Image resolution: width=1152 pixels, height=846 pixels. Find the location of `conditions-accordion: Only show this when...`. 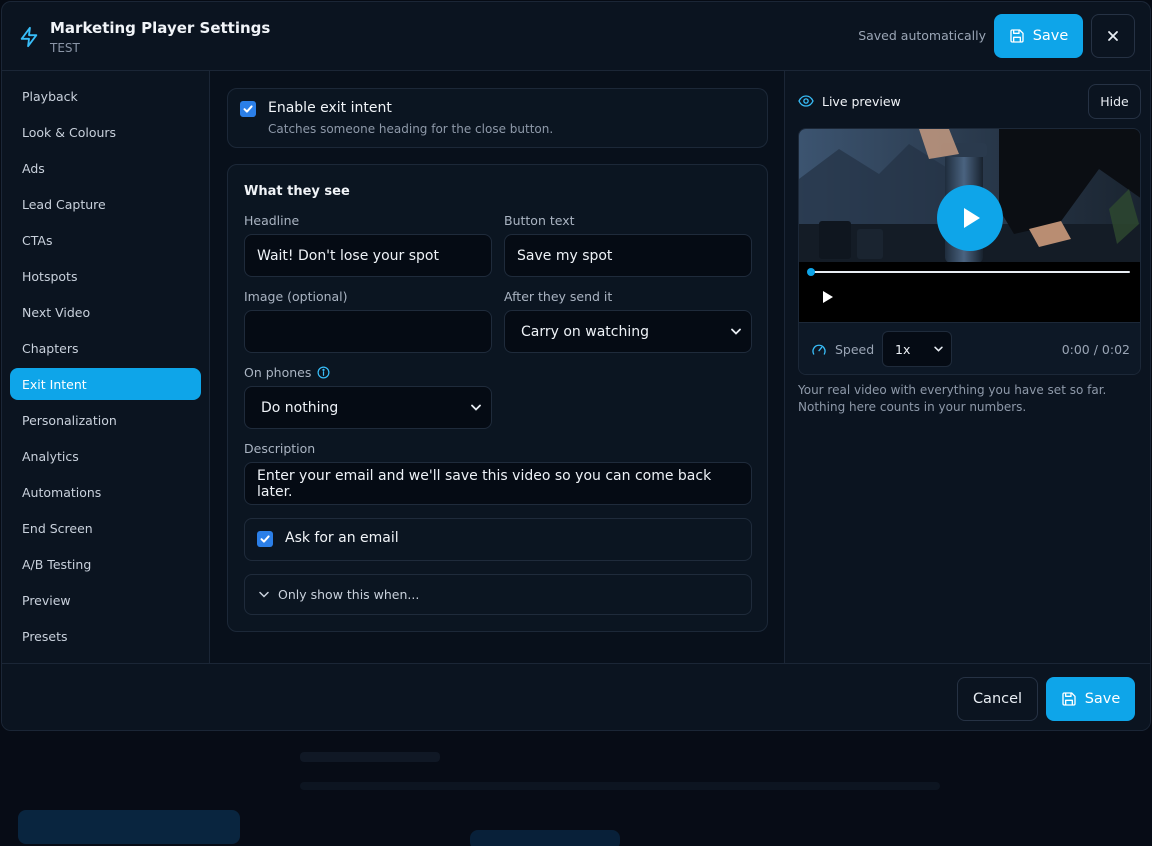

conditions-accordion: Only show this when... is located at coordinates (498, 594).